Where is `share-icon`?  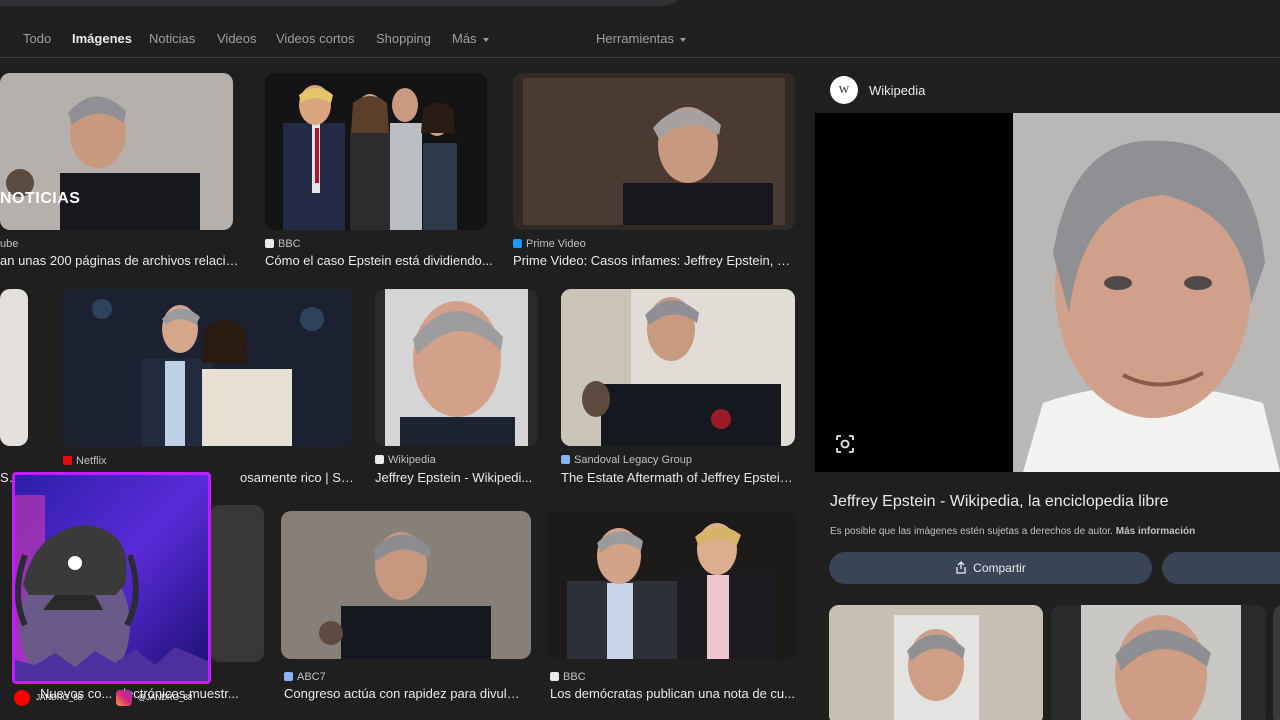 share-icon is located at coordinates (961, 567).